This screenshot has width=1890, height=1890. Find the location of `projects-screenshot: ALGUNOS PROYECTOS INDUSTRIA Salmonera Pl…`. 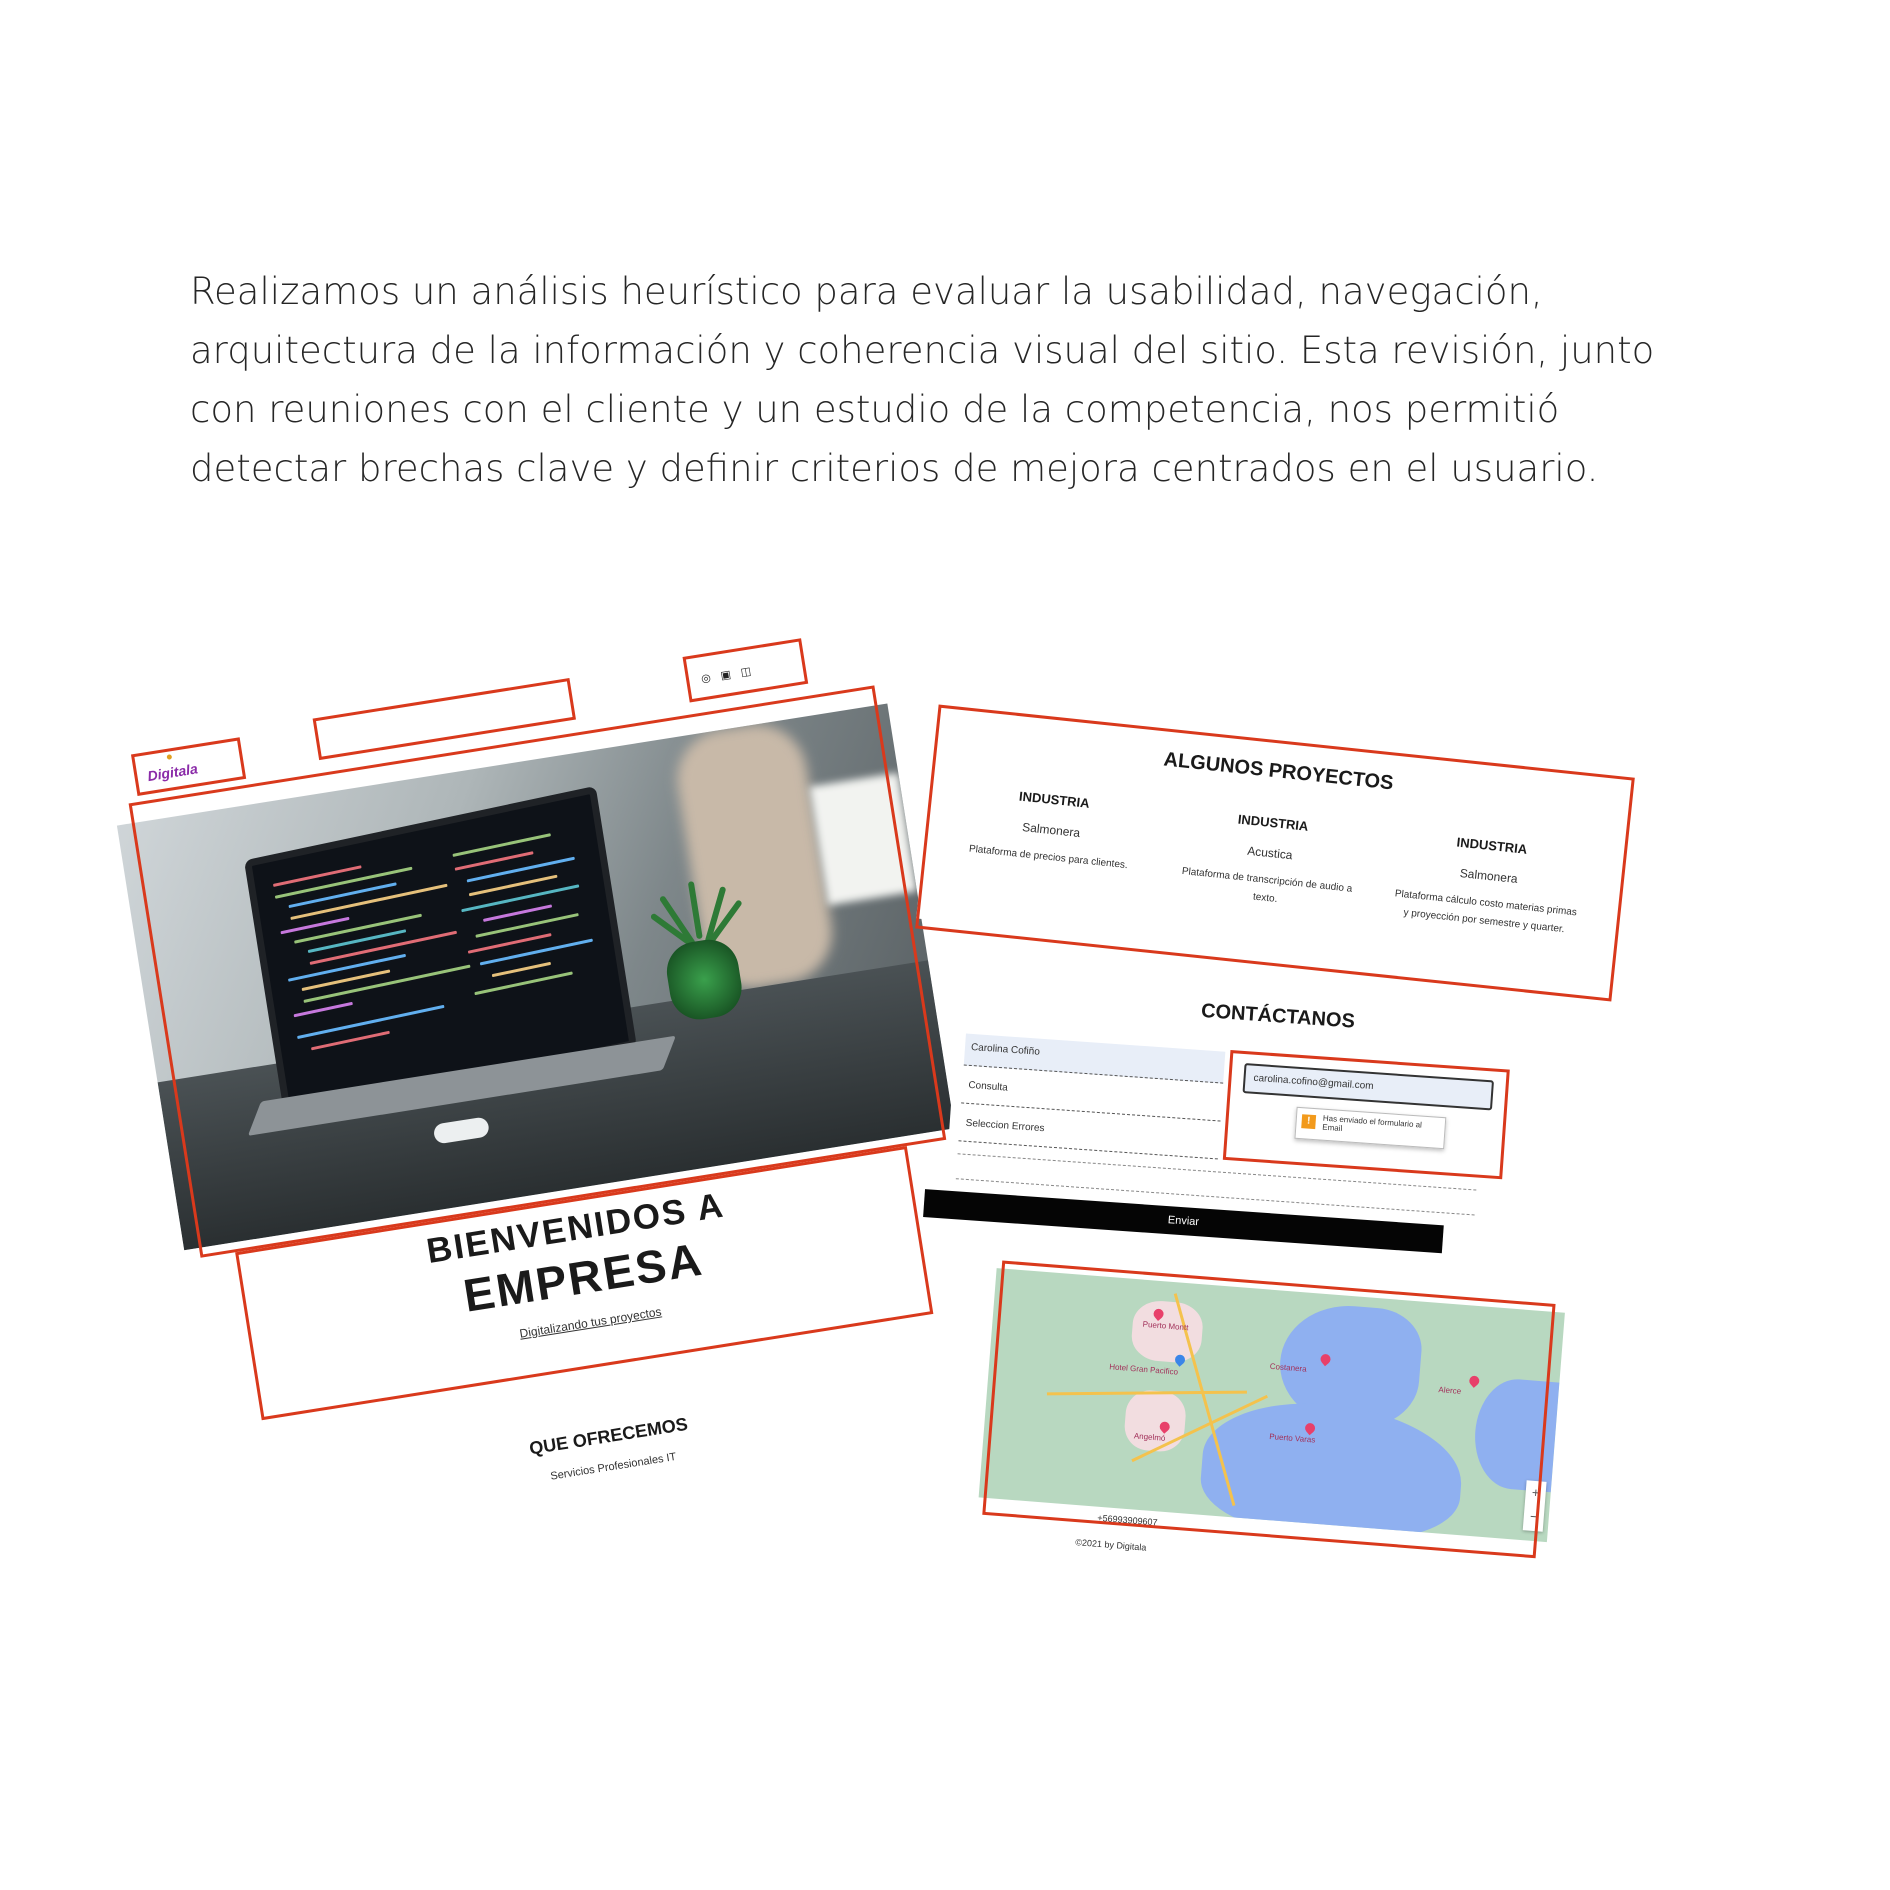

projects-screenshot: ALGUNOS PROYECTOS INDUSTRIA Salmonera Pl… is located at coordinates (1275, 853).